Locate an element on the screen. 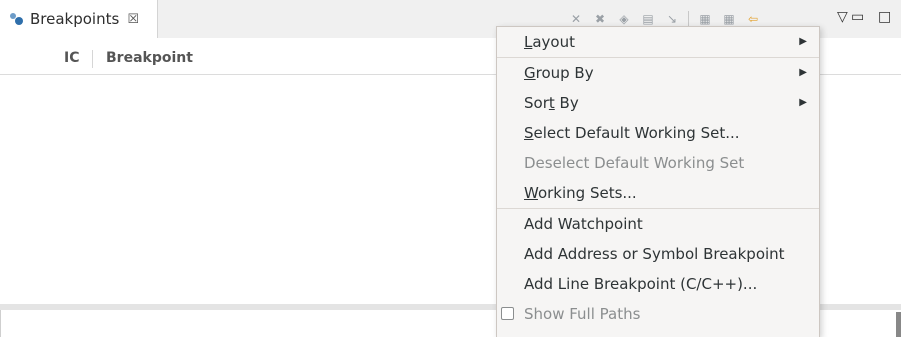  remove-all-breakpoints-icon: ✖ is located at coordinates (600, 19).